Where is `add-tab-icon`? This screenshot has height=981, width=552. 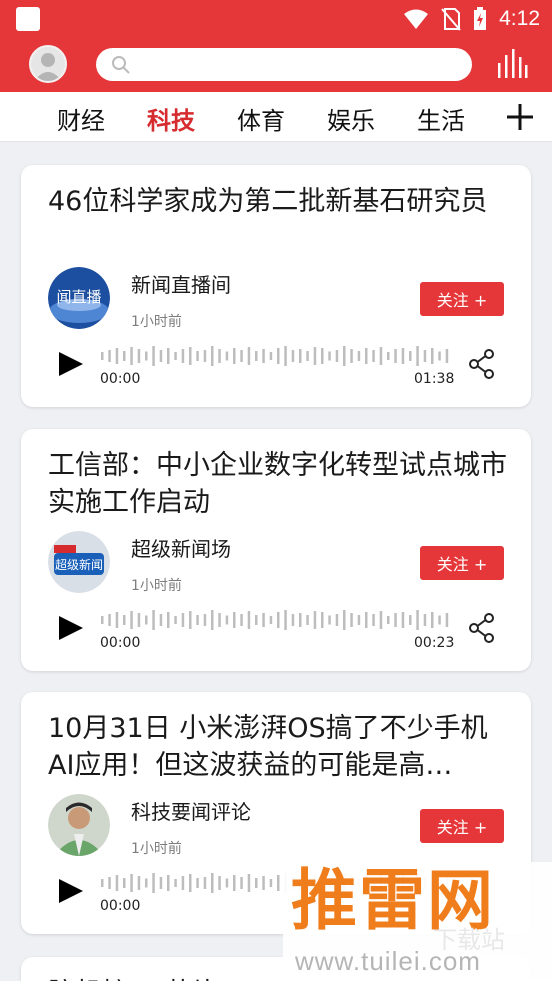 add-tab-icon is located at coordinates (520, 117).